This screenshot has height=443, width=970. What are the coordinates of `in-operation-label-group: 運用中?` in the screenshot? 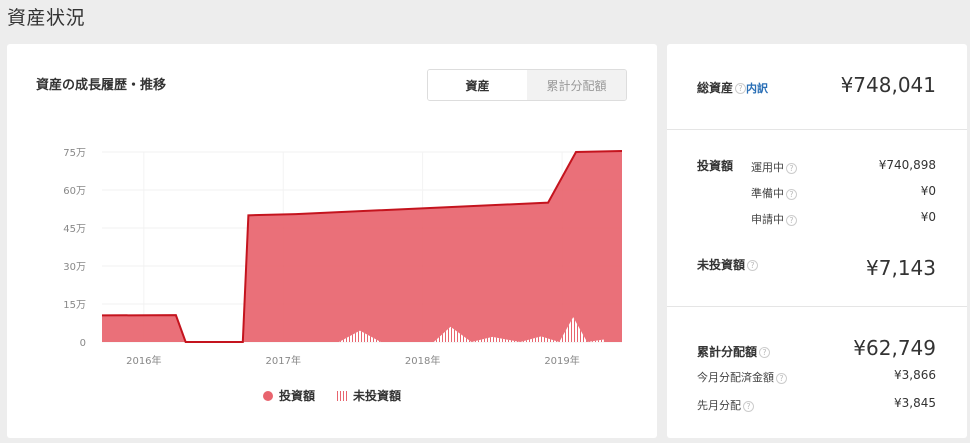 It's located at (774, 167).